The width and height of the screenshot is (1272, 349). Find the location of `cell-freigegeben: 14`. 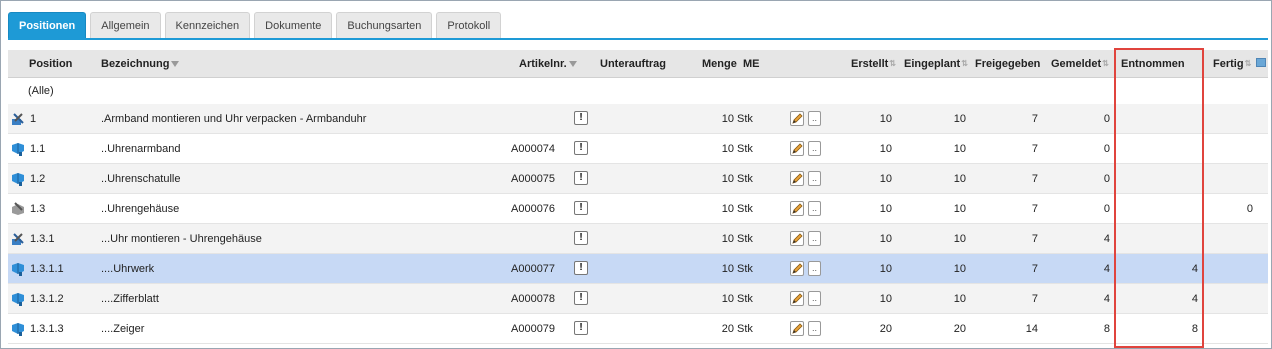

cell-freigegeben: 14 is located at coordinates (1031, 329).